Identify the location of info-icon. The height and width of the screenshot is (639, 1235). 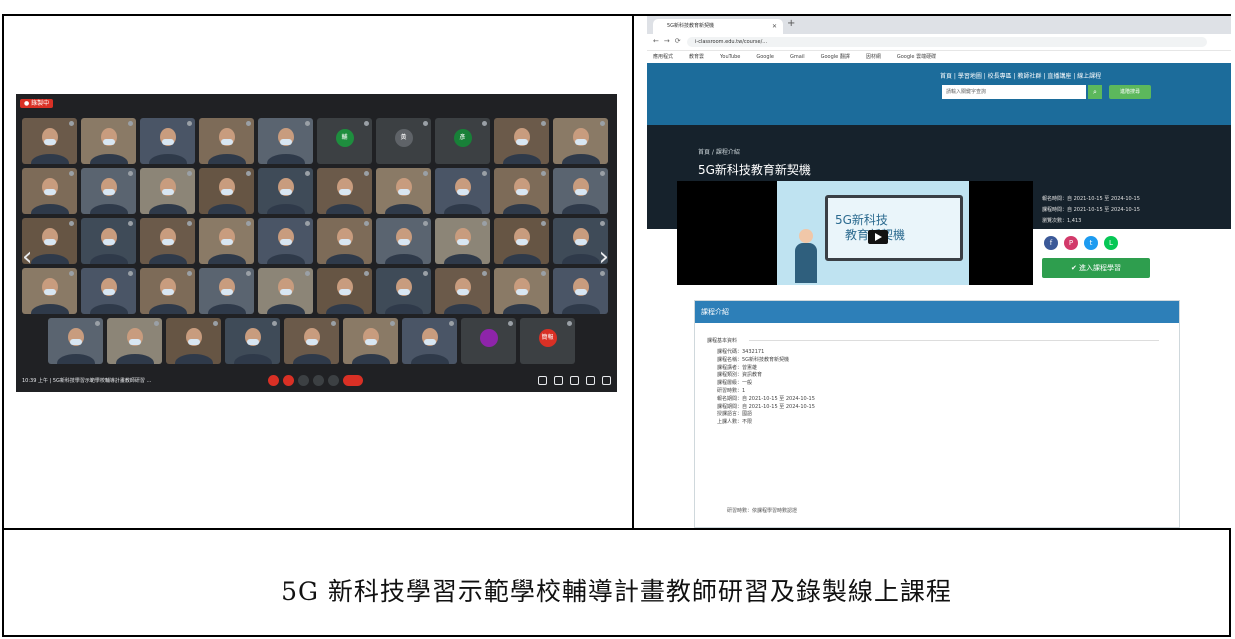
(542, 380).